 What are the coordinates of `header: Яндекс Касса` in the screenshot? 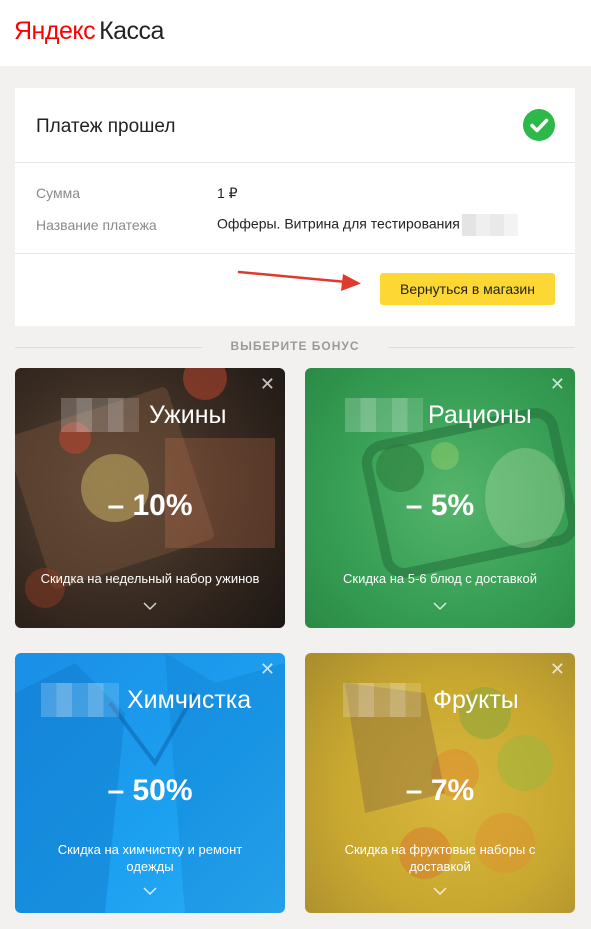 It's located at (295, 33).